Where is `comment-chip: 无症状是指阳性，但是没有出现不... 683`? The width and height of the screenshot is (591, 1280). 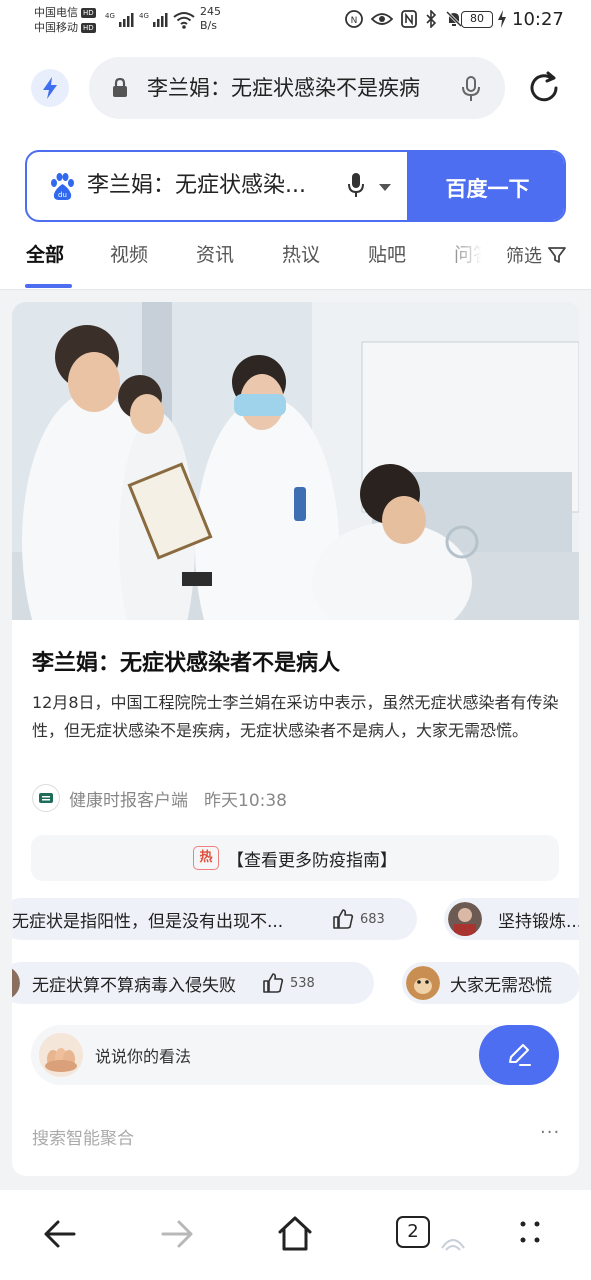
comment-chip: 无症状是指阳性，但是没有出现不... 683 is located at coordinates (214, 919).